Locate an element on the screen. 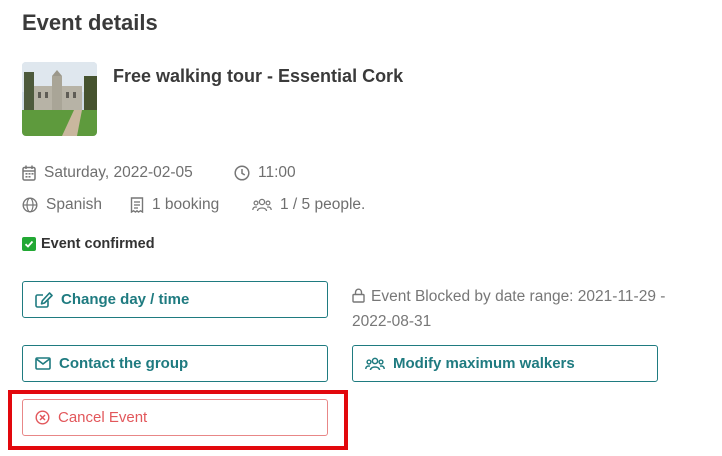 Image resolution: width=722 pixels, height=456 pixels. lock-icon is located at coordinates (358, 295).